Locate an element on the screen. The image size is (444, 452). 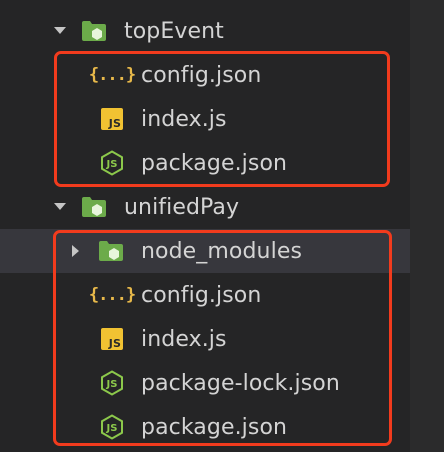
folder-row-topEvent: topEvent is located at coordinates (205, 31).